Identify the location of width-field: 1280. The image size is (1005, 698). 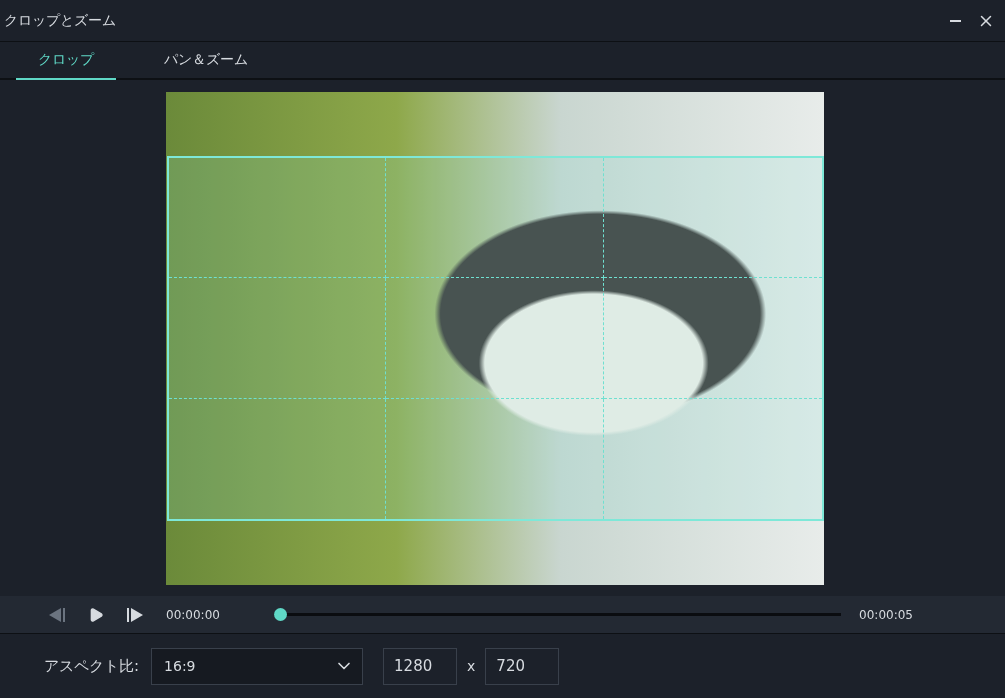
(420, 666).